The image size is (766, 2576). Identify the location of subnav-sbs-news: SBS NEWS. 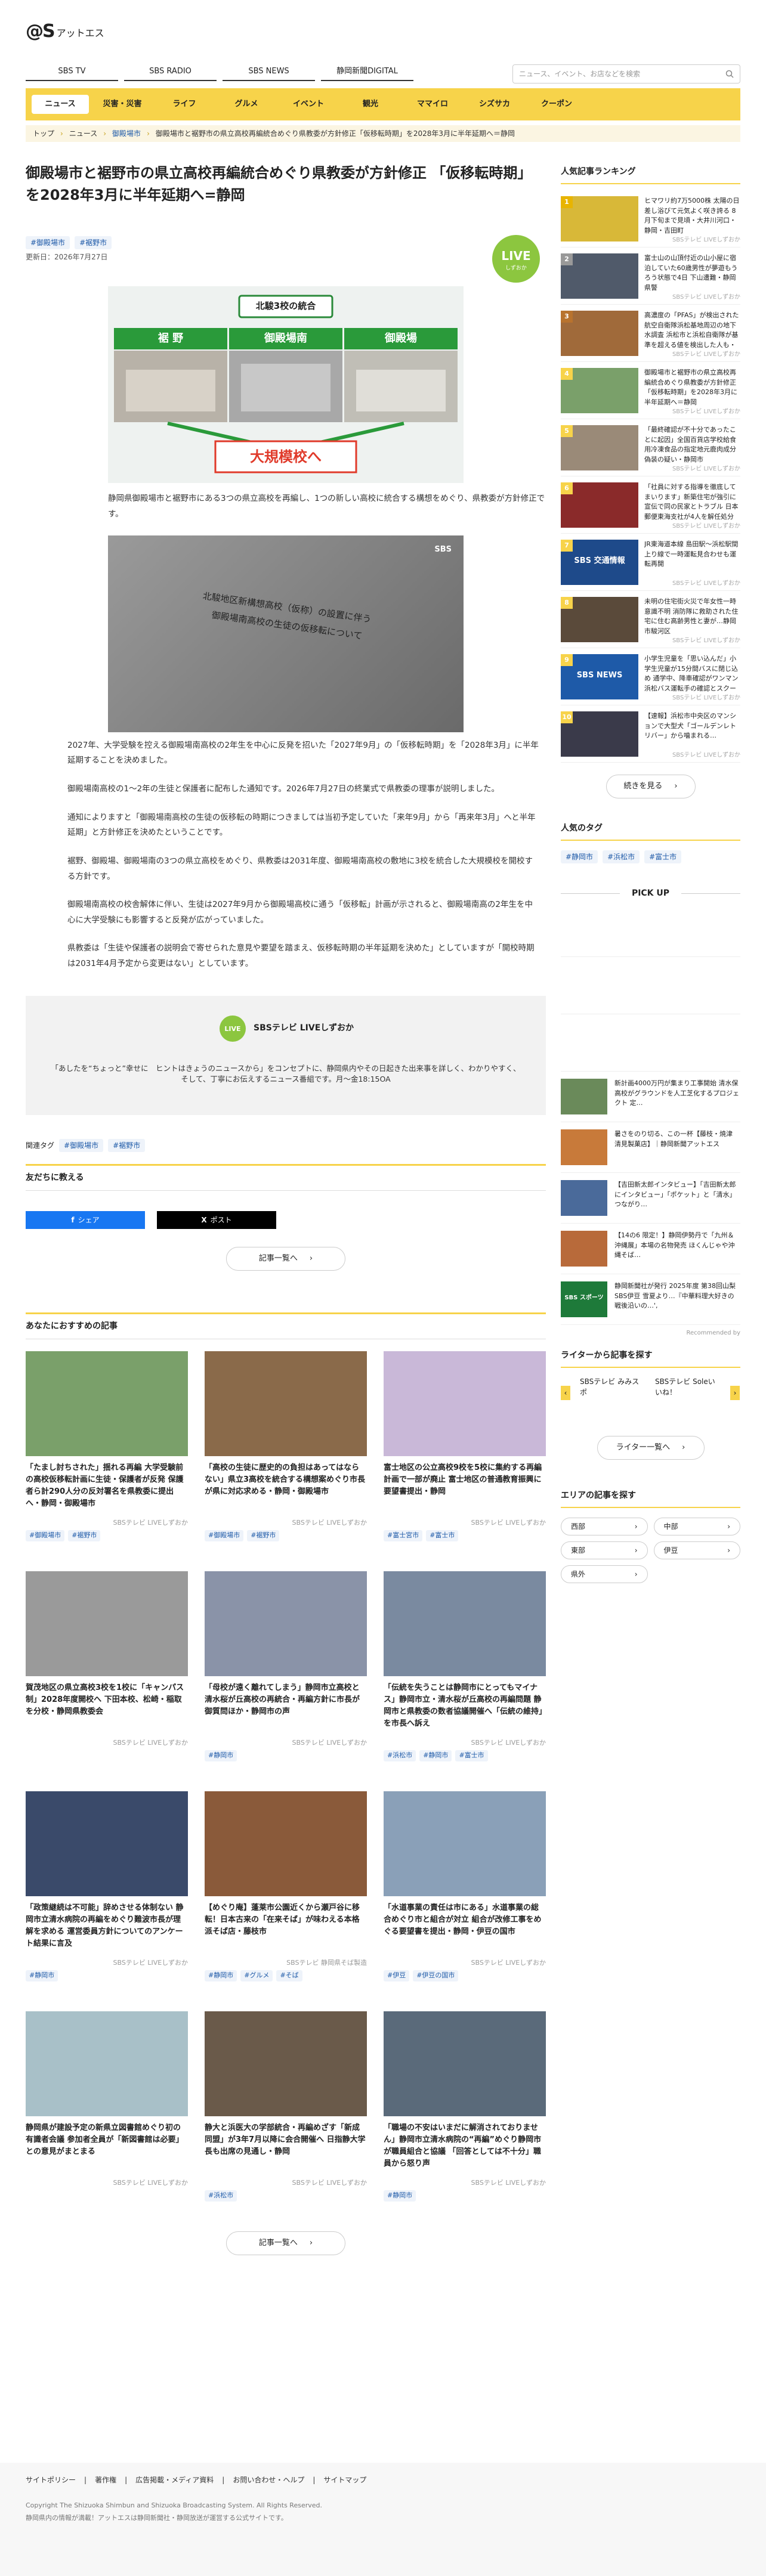
(269, 73).